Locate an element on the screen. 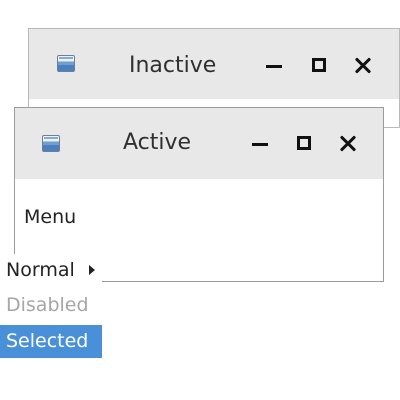 This screenshot has width=400, height=400. submenu-arrow-icon is located at coordinates (92, 270).